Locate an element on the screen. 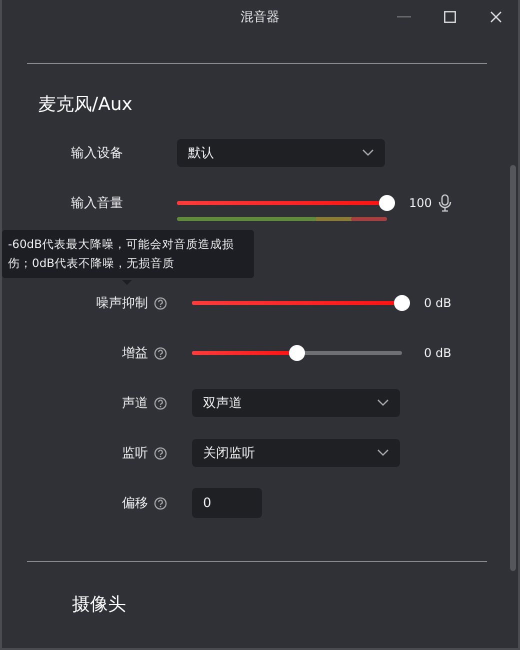 The height and width of the screenshot is (650, 520). field-label: 输入设备 is located at coordinates (97, 153).